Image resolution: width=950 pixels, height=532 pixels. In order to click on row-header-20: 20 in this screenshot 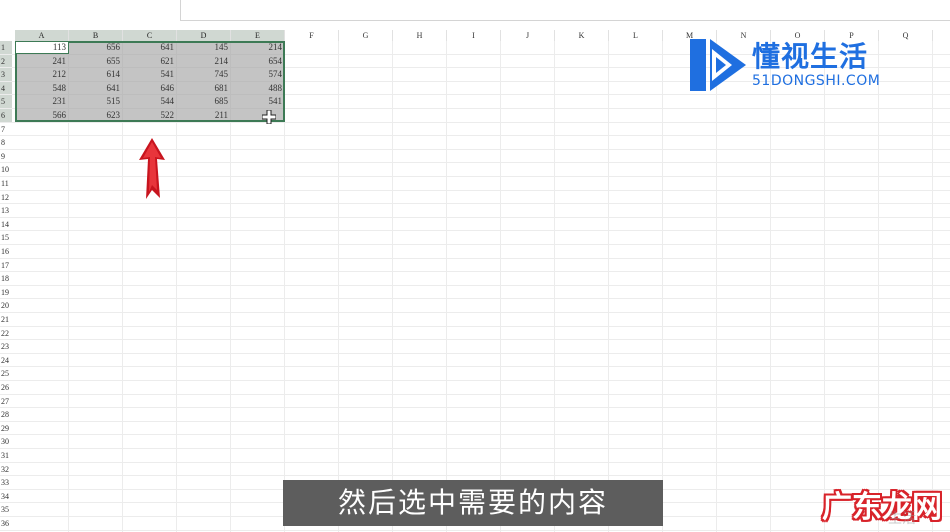, I will do `click(6, 306)`.